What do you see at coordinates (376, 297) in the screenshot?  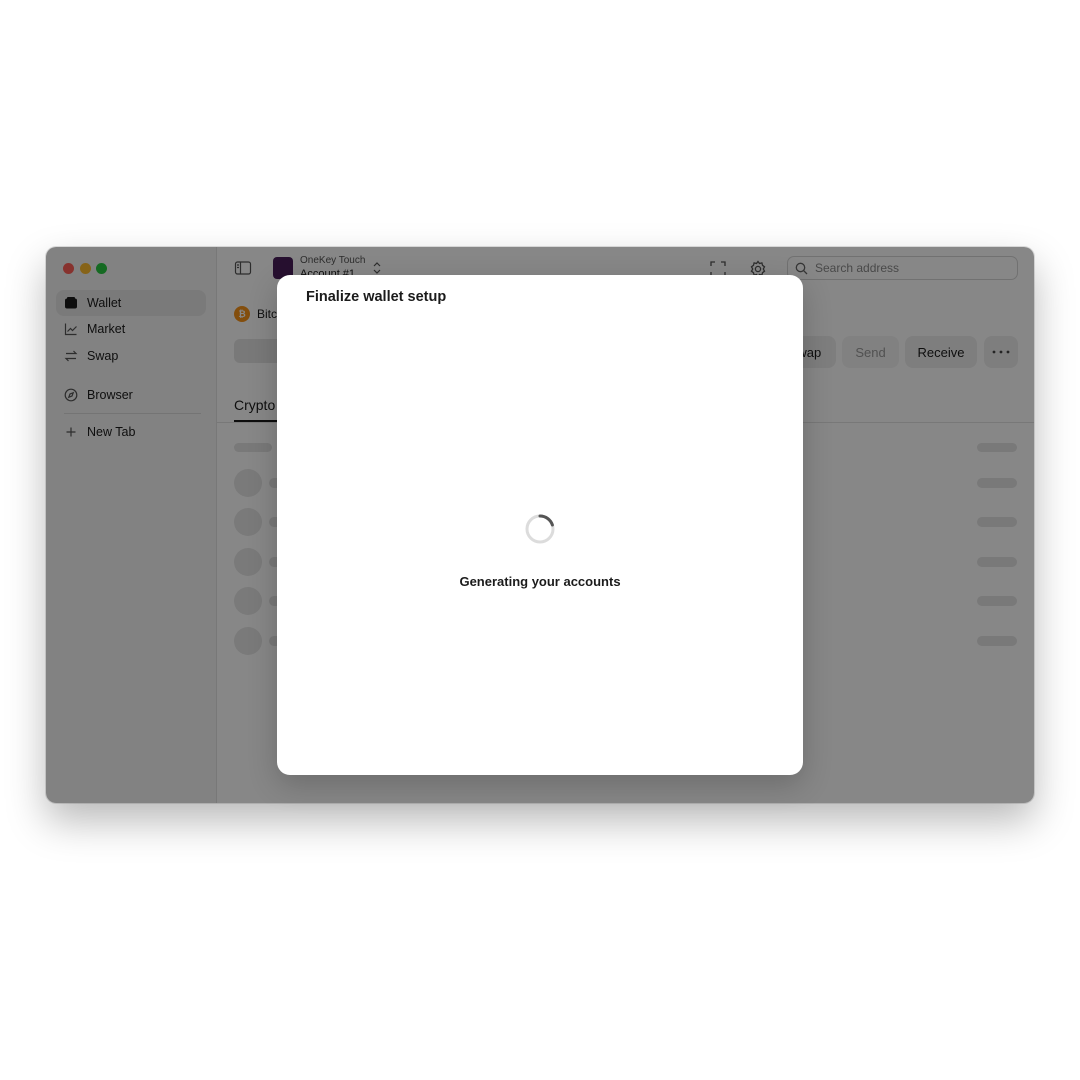 I see `modal-title: Finalize wallet setup` at bounding box center [376, 297].